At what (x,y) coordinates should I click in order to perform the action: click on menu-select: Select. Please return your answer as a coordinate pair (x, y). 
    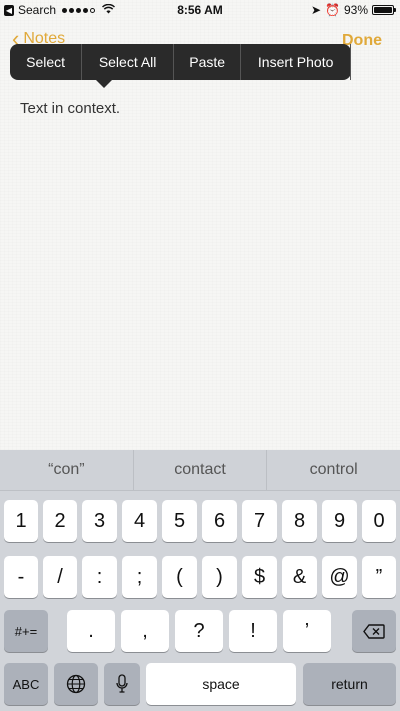
    Looking at the image, I should click on (46, 62).